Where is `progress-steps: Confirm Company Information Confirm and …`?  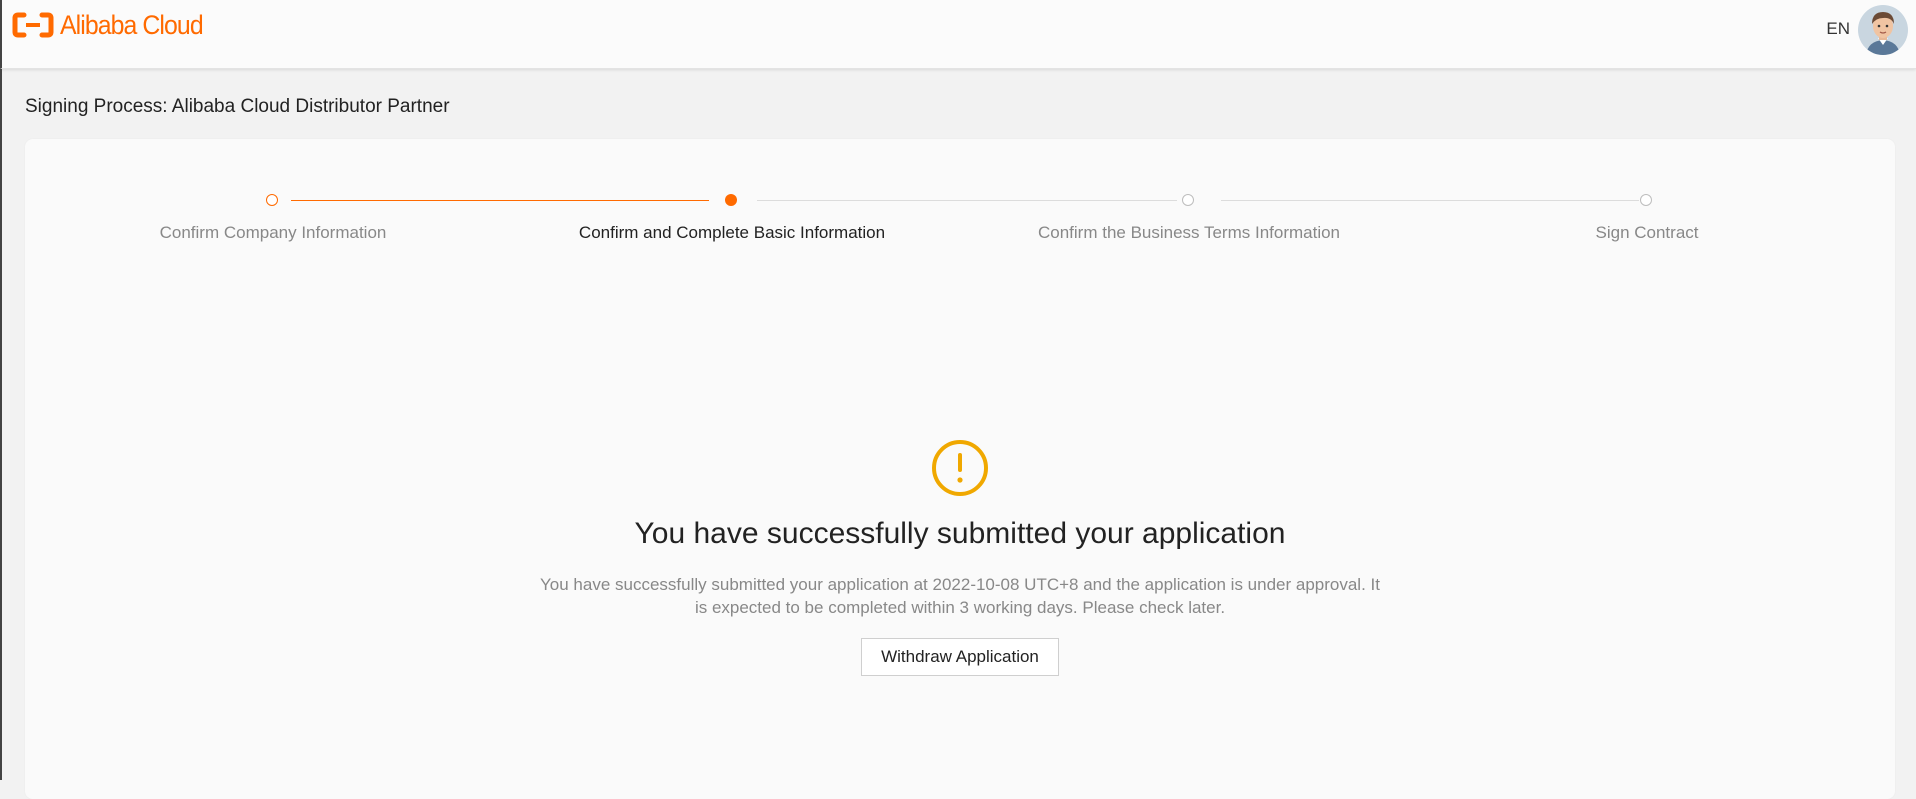 progress-steps: Confirm Company Information Confirm and … is located at coordinates (960, 199).